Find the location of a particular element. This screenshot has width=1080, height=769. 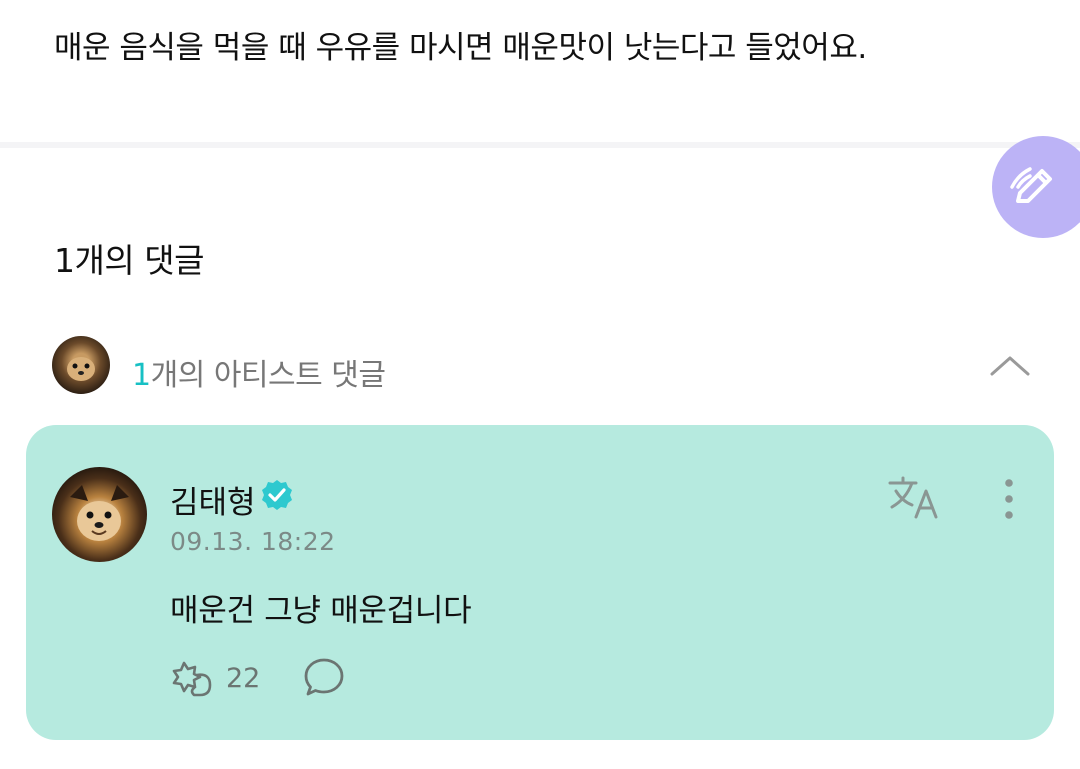

verified-badge-icon is located at coordinates (277, 495).